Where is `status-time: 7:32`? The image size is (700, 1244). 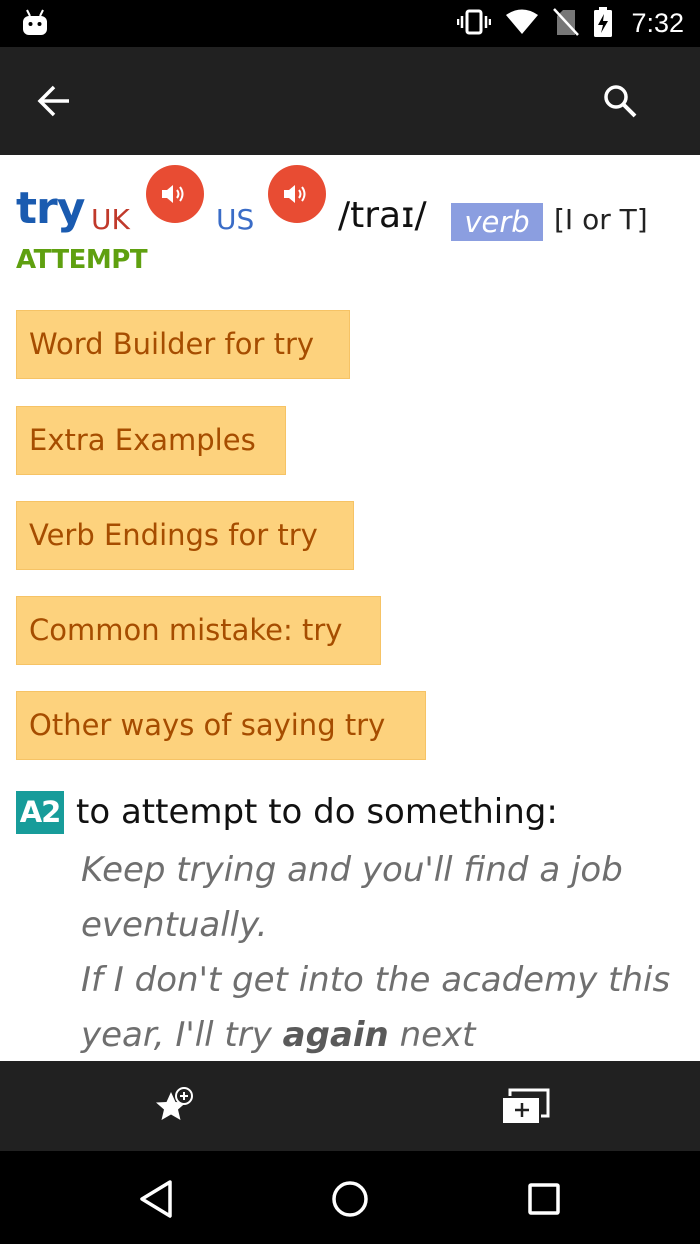 status-time: 7:32 is located at coordinates (657, 23).